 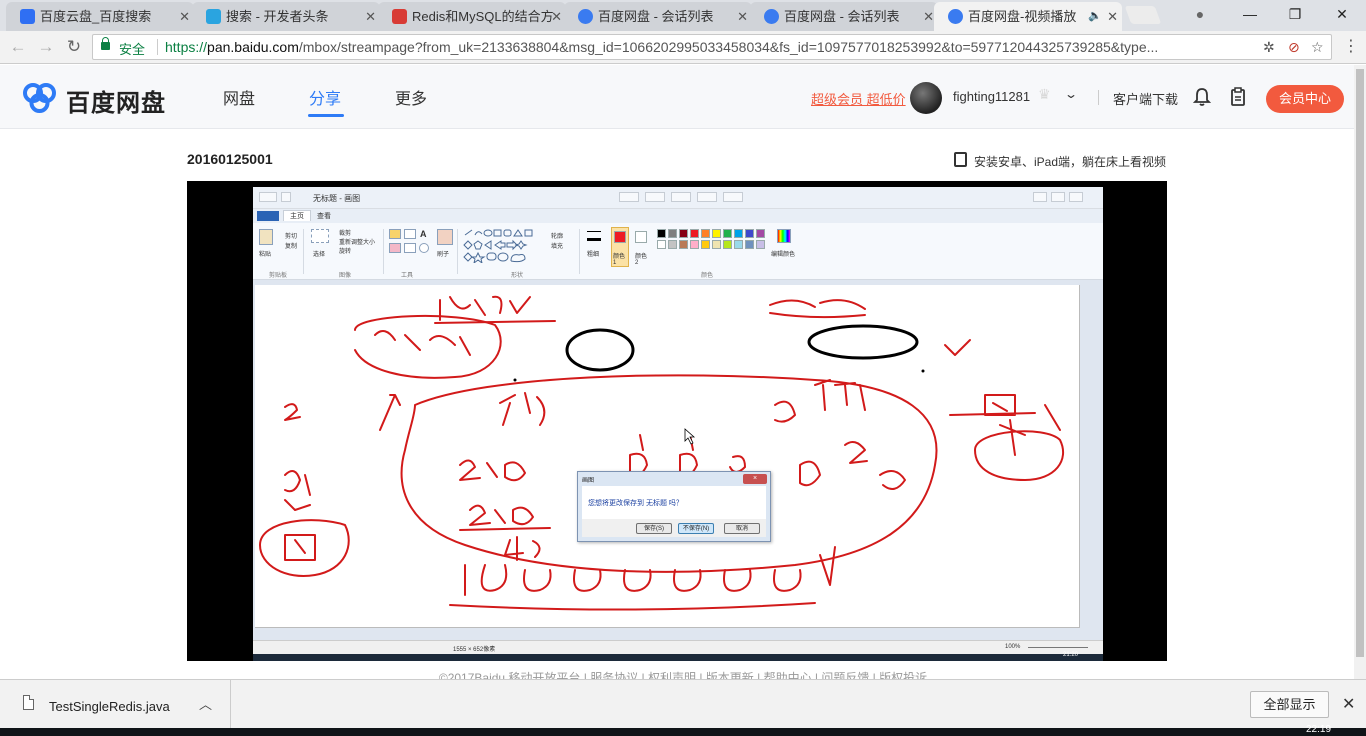 I want to click on eraser-tool-icon, so click(x=395, y=248).